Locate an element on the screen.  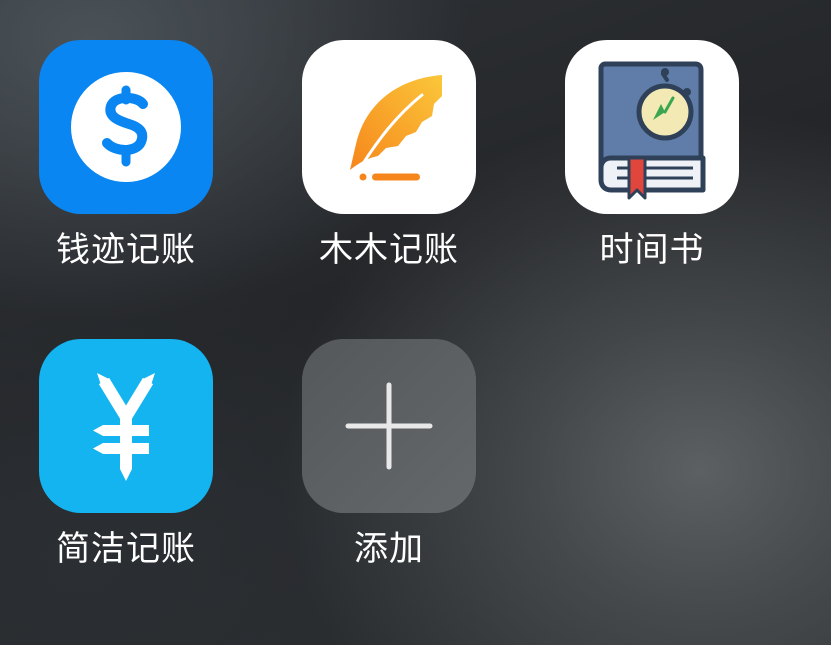
yen-symbol-icon is located at coordinates (126, 426).